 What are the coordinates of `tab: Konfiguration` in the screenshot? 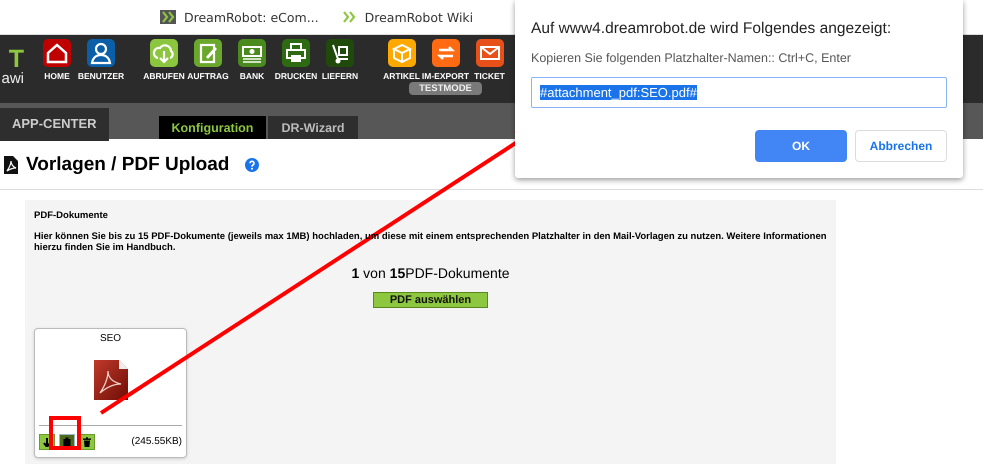 It's located at (212, 127).